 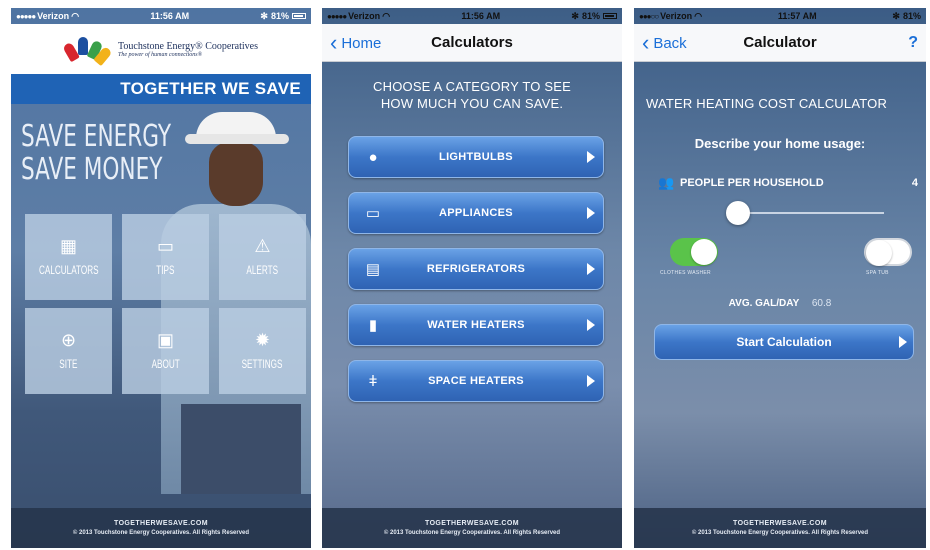 I want to click on avg-label: AVG. GAL/DAY, so click(x=764, y=303).